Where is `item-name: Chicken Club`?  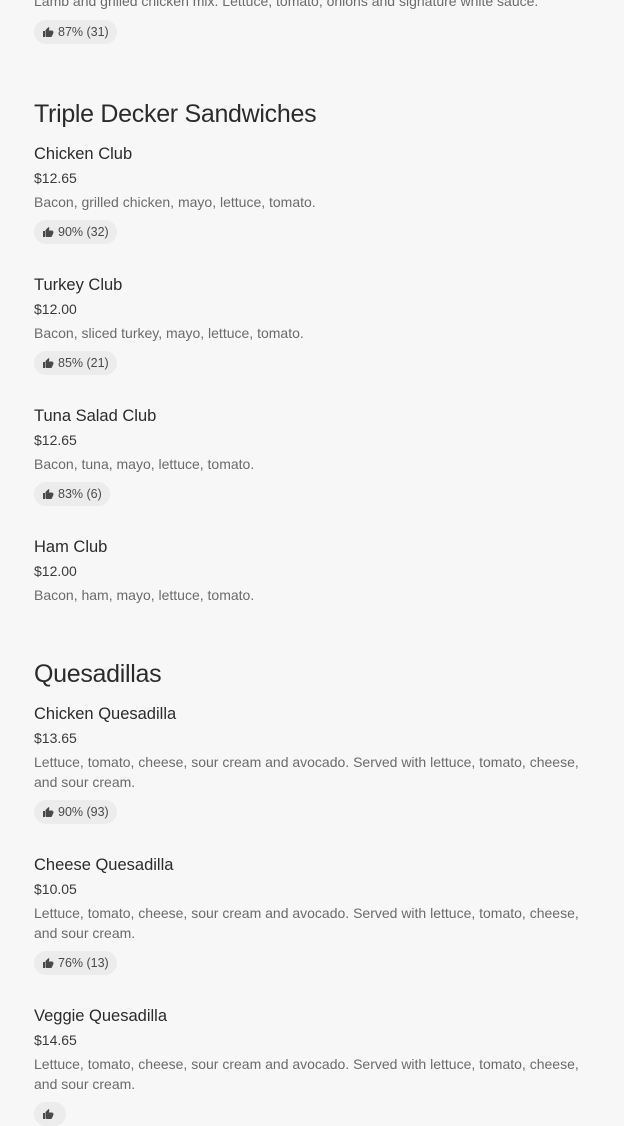 item-name: Chicken Club is located at coordinates (83, 154).